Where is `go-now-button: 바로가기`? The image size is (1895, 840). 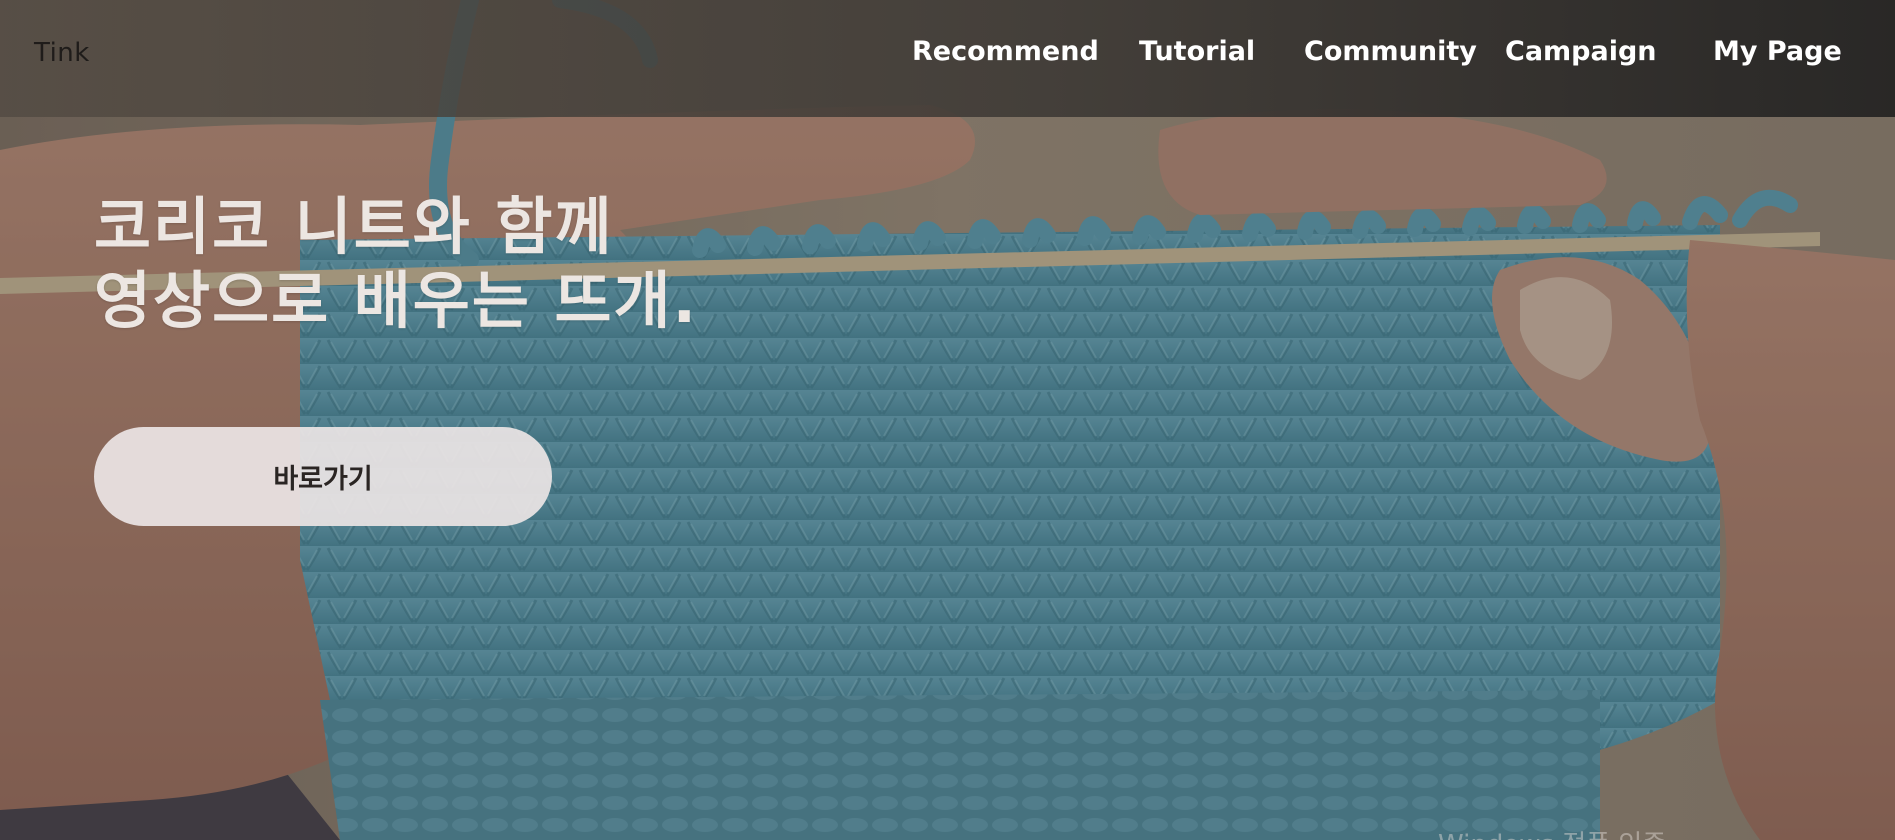 go-now-button: 바로가기 is located at coordinates (323, 476).